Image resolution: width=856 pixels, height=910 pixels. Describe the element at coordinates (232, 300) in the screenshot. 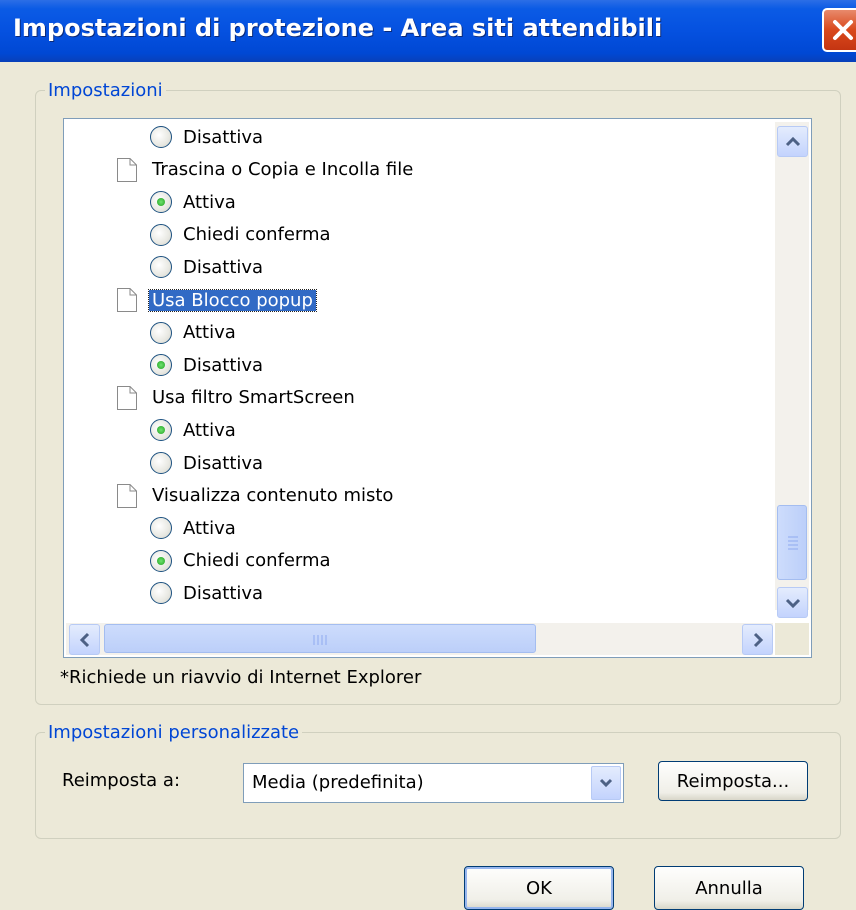

I see `option-label: Usa Blocco popup` at that location.